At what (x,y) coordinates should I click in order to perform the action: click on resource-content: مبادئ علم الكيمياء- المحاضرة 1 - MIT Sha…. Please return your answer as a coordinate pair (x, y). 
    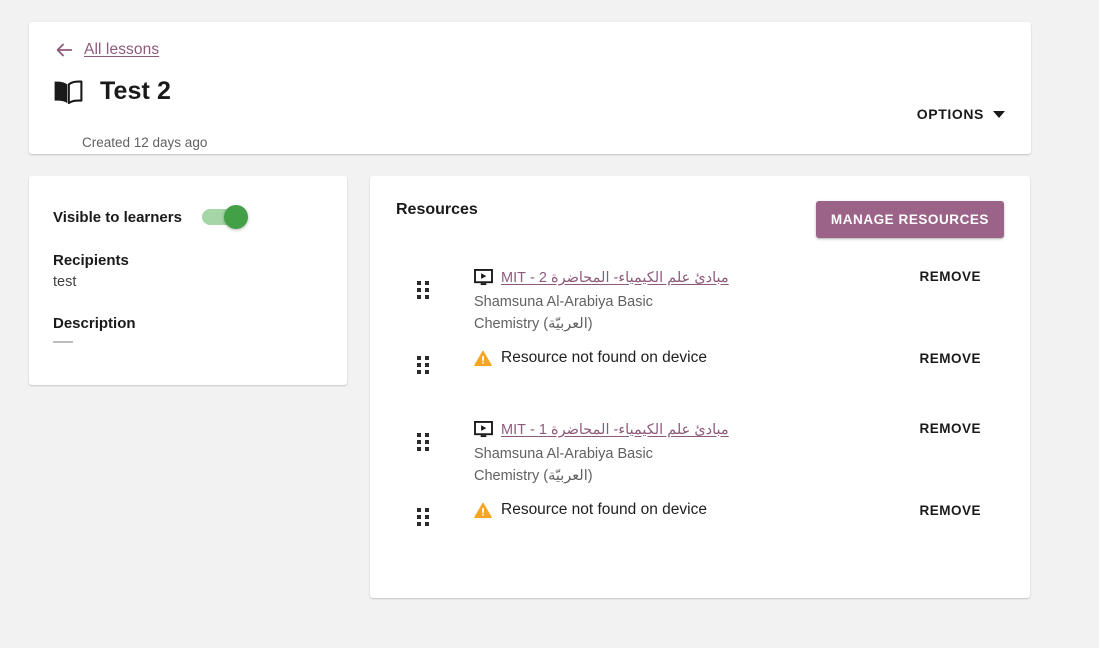
    Looking at the image, I should click on (696, 441).